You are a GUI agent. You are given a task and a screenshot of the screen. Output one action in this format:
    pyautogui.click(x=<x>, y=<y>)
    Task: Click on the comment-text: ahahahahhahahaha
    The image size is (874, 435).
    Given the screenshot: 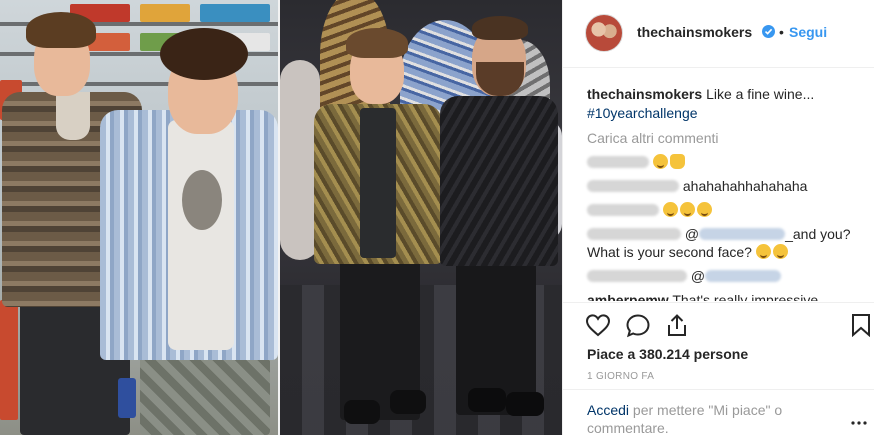 What is the action you would take?
    pyautogui.click(x=745, y=186)
    